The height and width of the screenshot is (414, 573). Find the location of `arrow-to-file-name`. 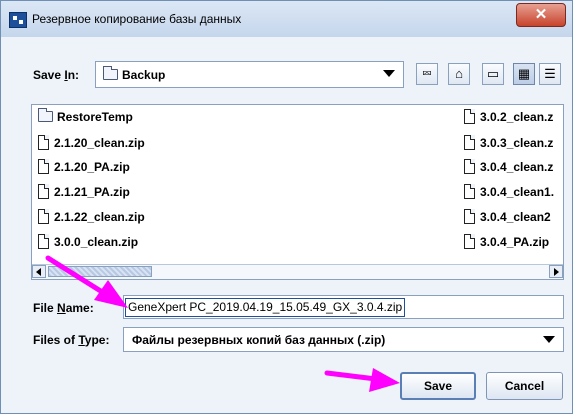

arrow-to-file-name is located at coordinates (86, 281).